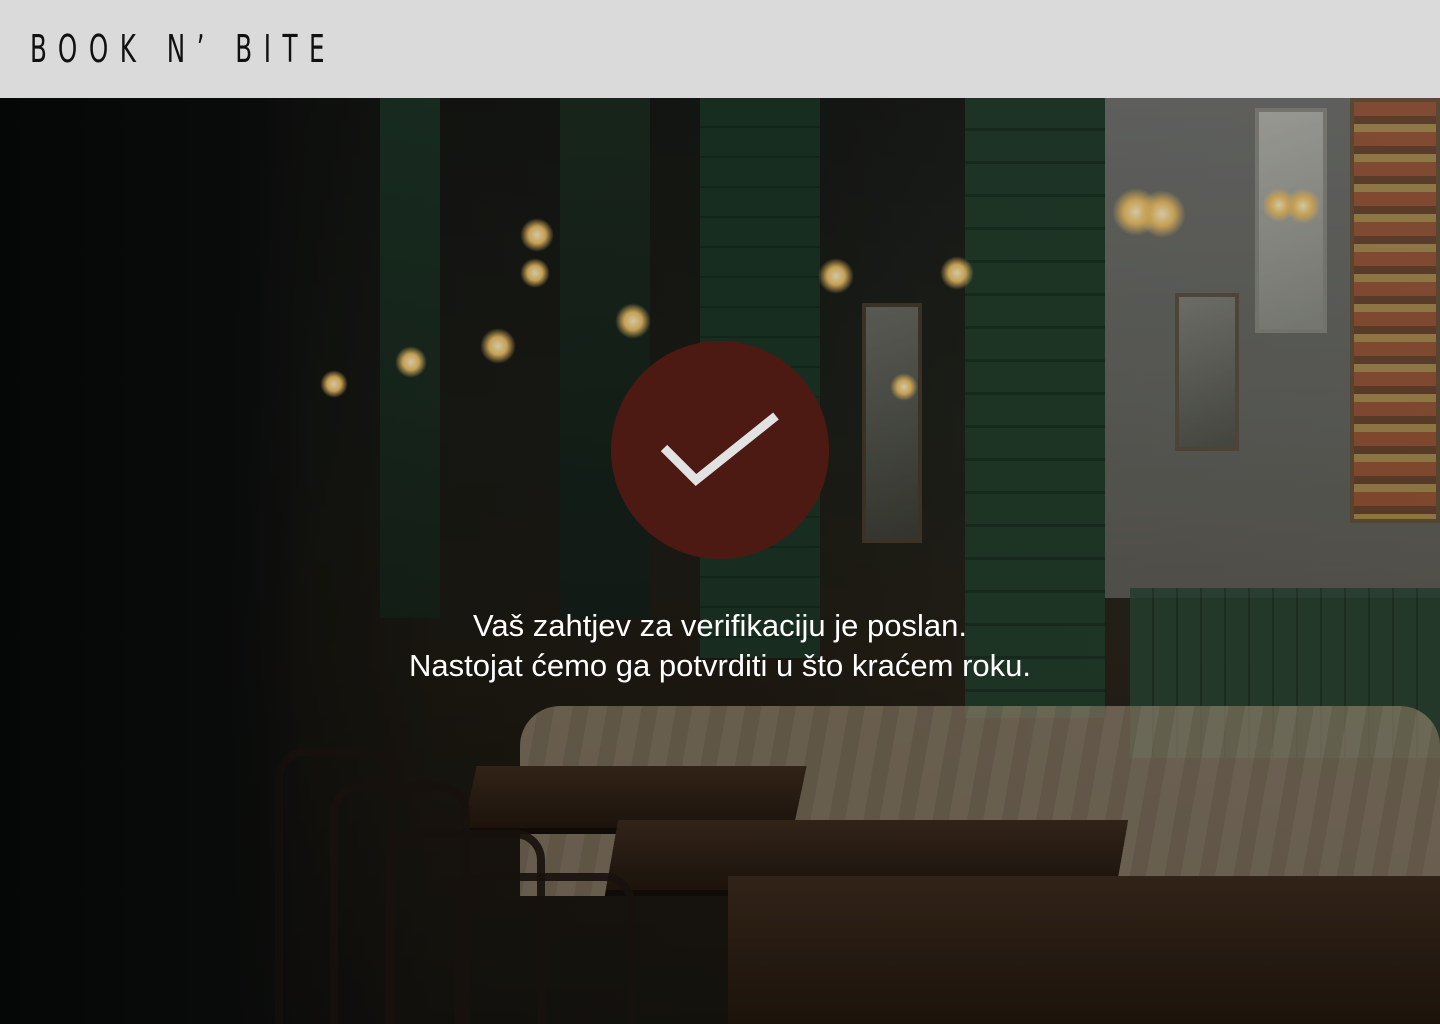  I want to click on top-bar: BOOK N’ BITE, so click(720, 49).